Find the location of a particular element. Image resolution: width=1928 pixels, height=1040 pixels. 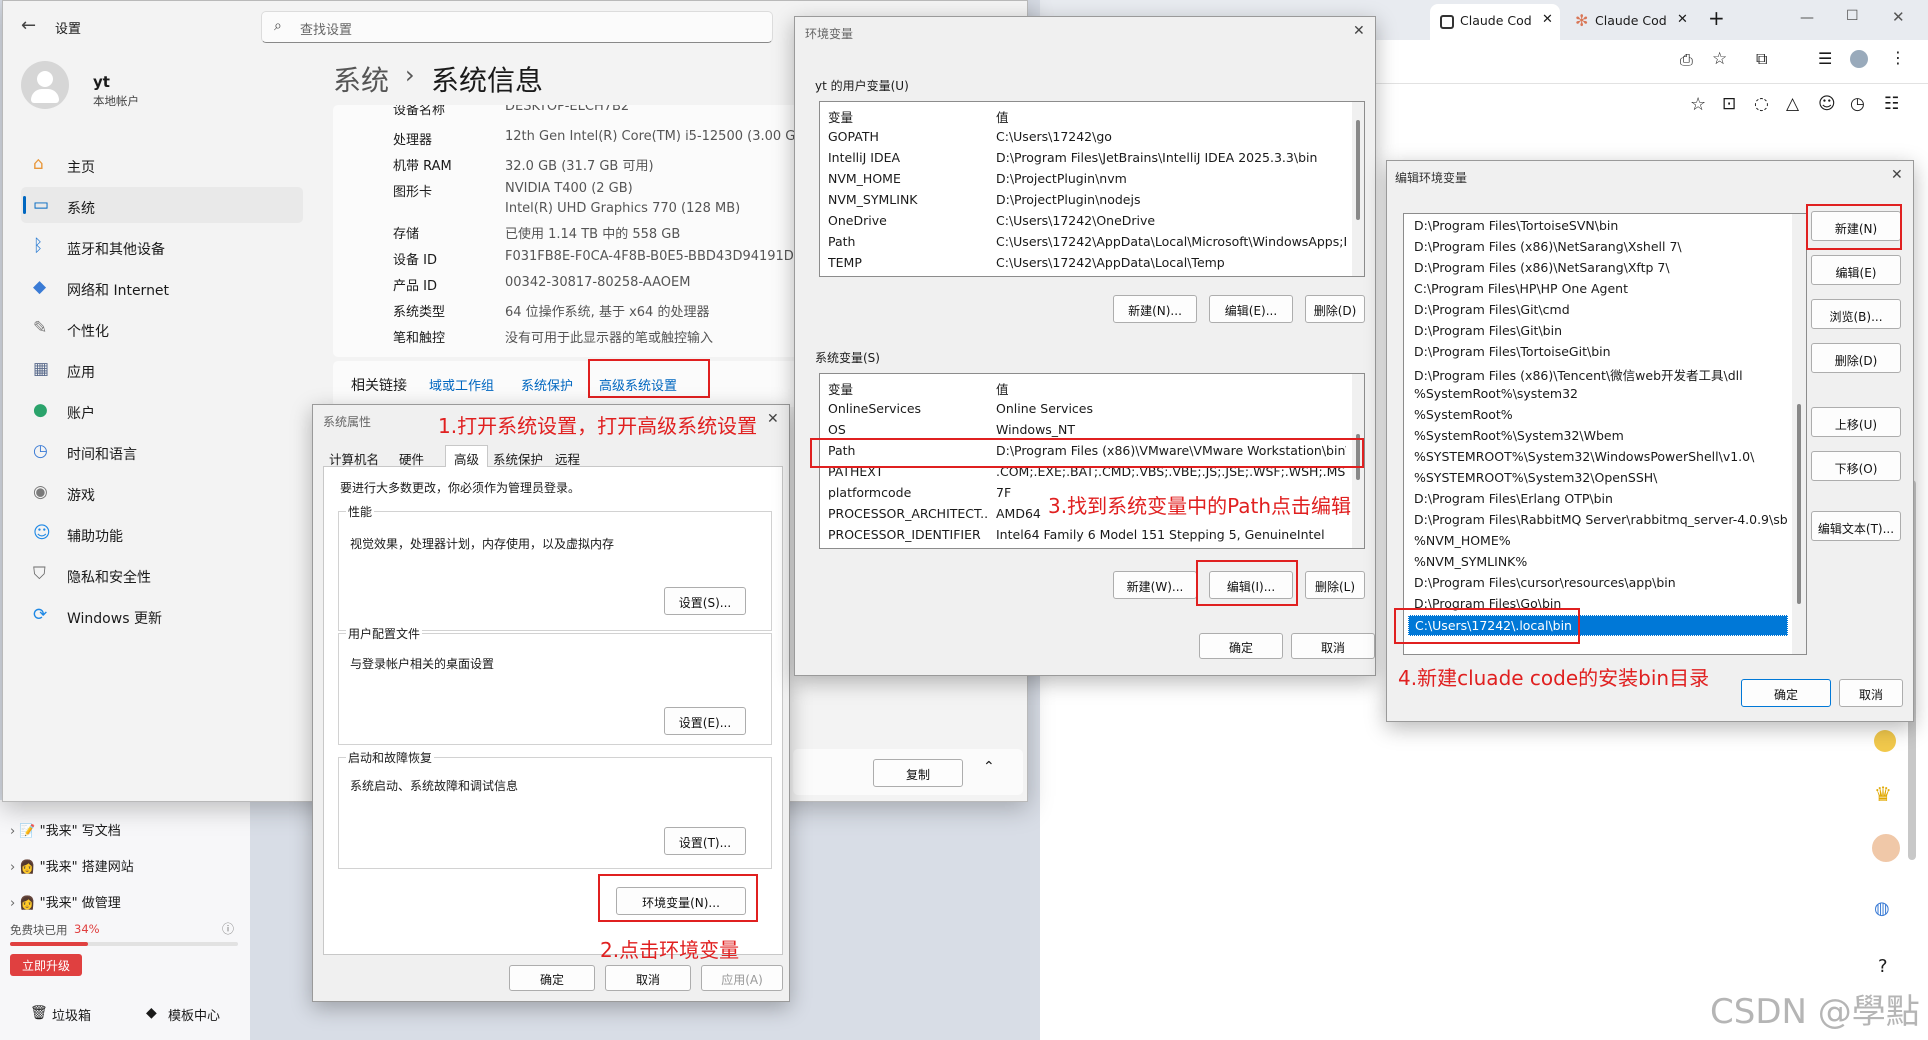

template-icon: ◆ is located at coordinates (151, 1013).